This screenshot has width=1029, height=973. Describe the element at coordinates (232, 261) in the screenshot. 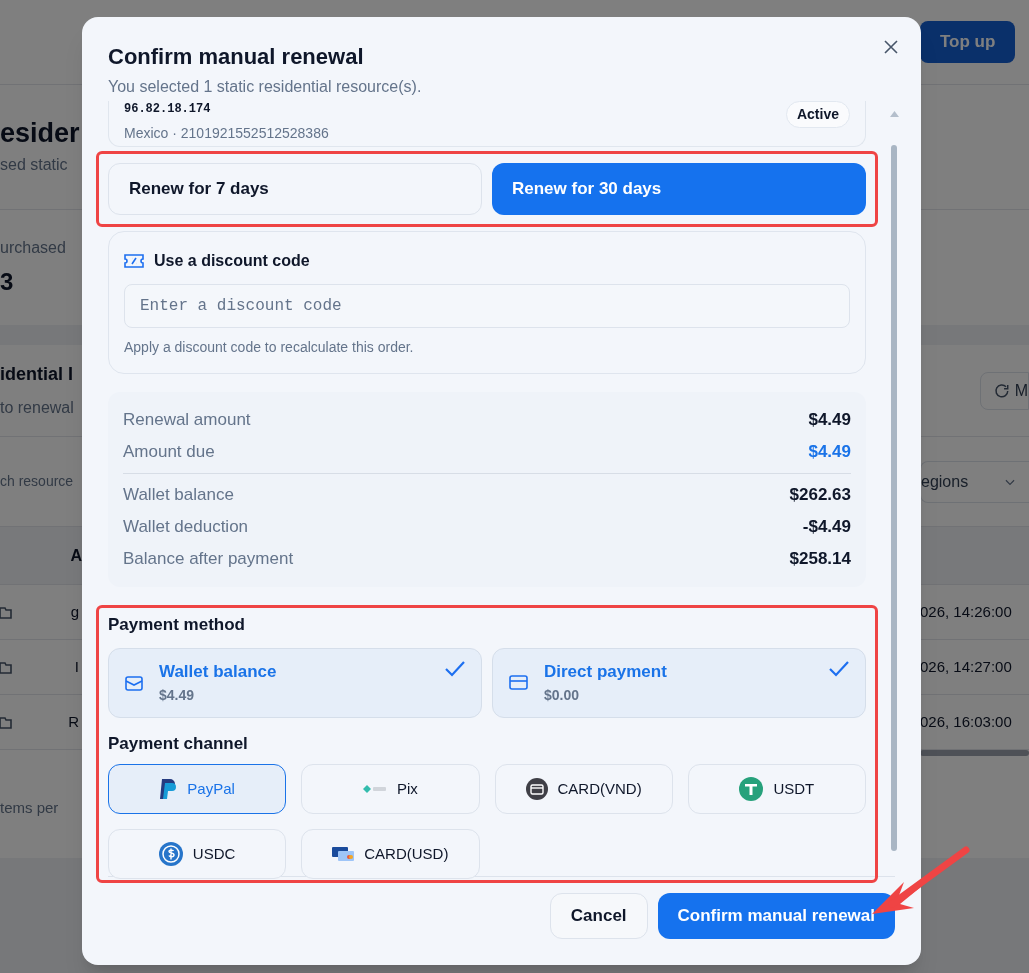

I see `discount-title: Use a discount code` at that location.